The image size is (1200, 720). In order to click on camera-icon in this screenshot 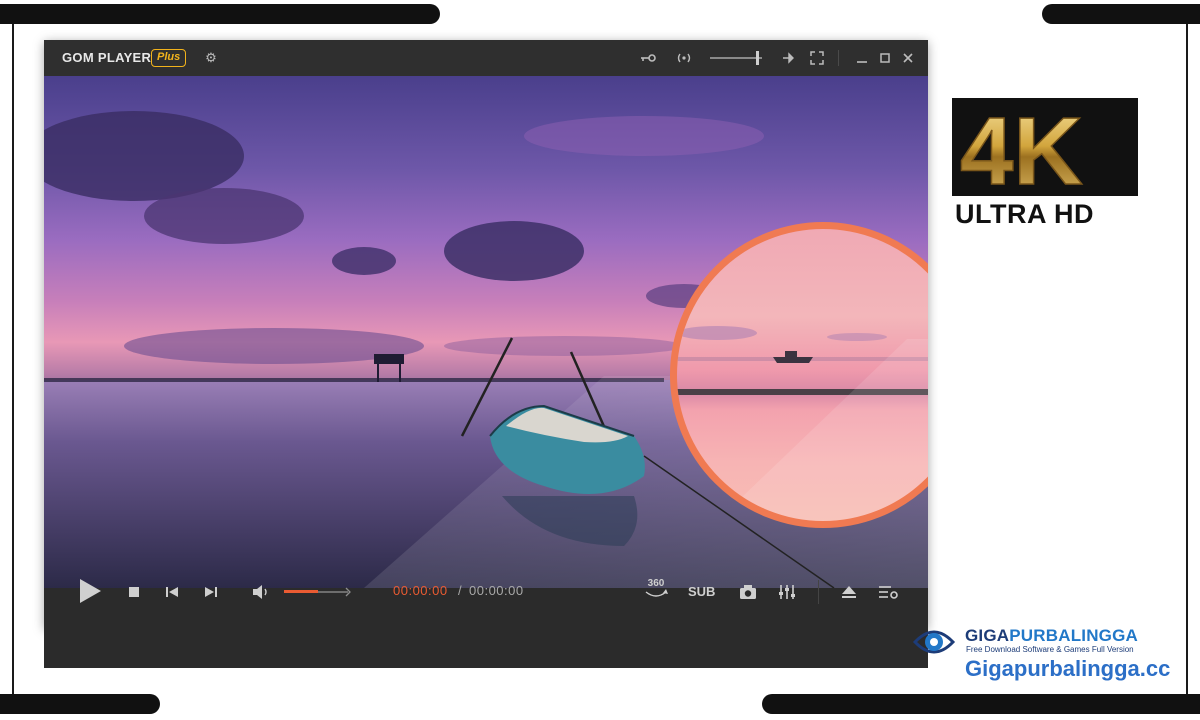, I will do `click(748, 592)`.